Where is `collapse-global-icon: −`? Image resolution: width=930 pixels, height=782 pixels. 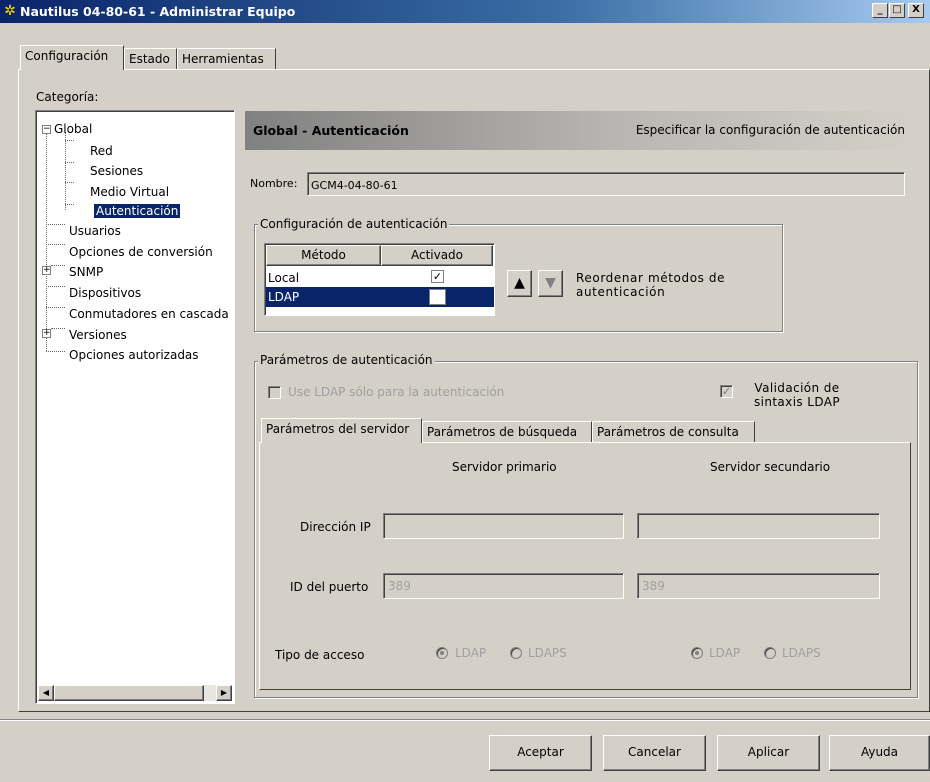 collapse-global-icon: − is located at coordinates (46, 129).